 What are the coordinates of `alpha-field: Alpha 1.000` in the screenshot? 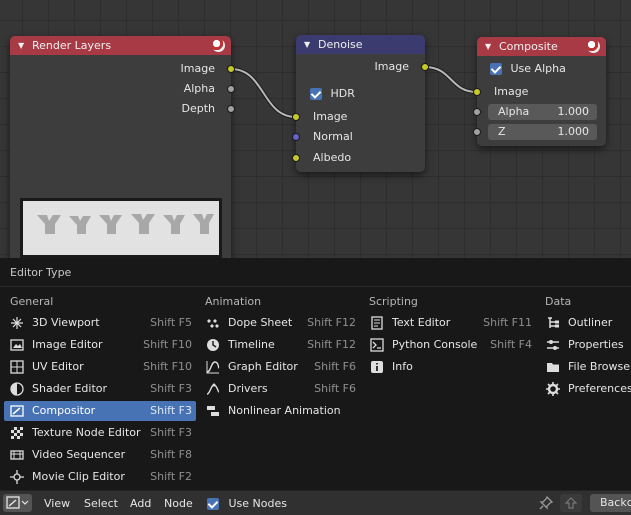 It's located at (542, 112).